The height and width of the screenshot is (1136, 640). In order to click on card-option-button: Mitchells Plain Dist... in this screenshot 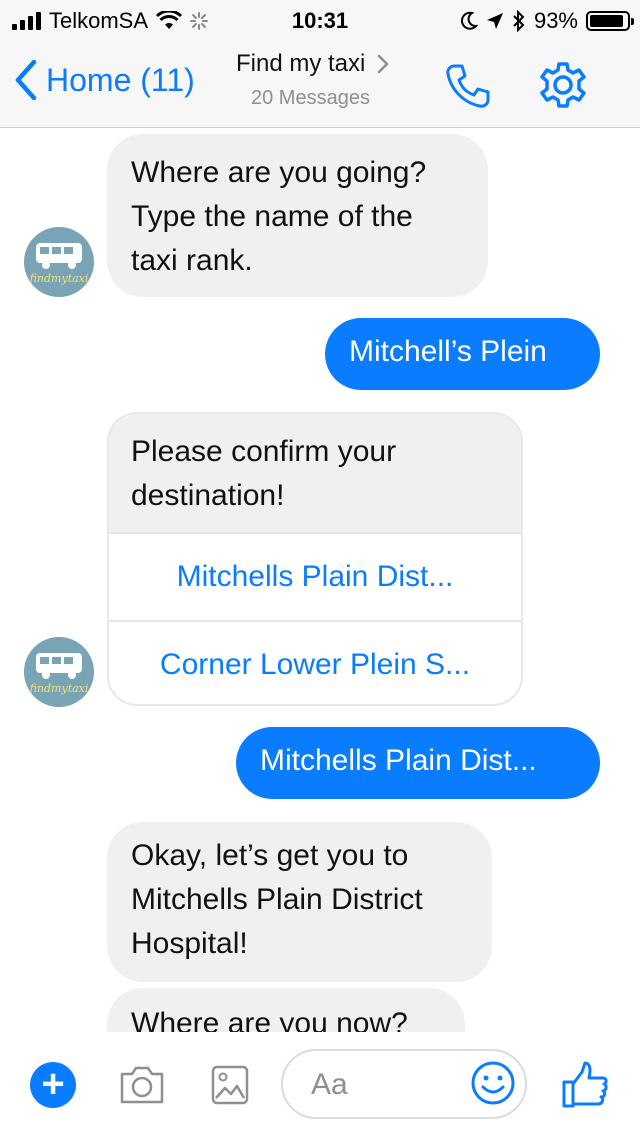, I will do `click(315, 576)`.